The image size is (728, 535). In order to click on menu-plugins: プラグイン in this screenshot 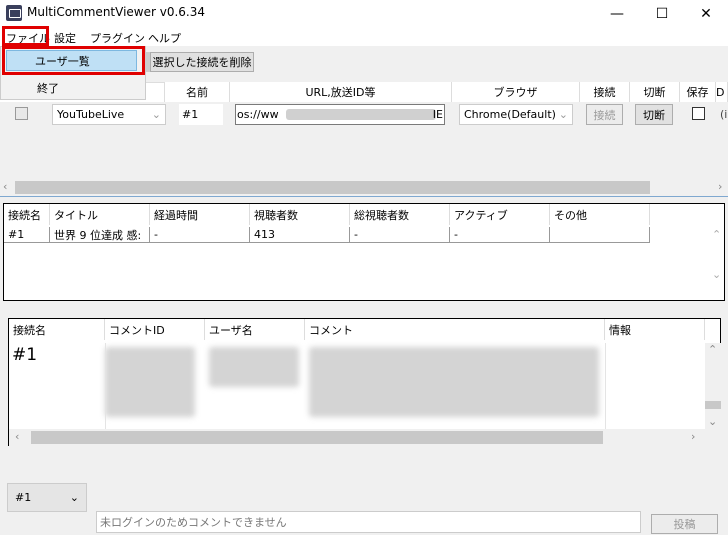, I will do `click(117, 38)`.